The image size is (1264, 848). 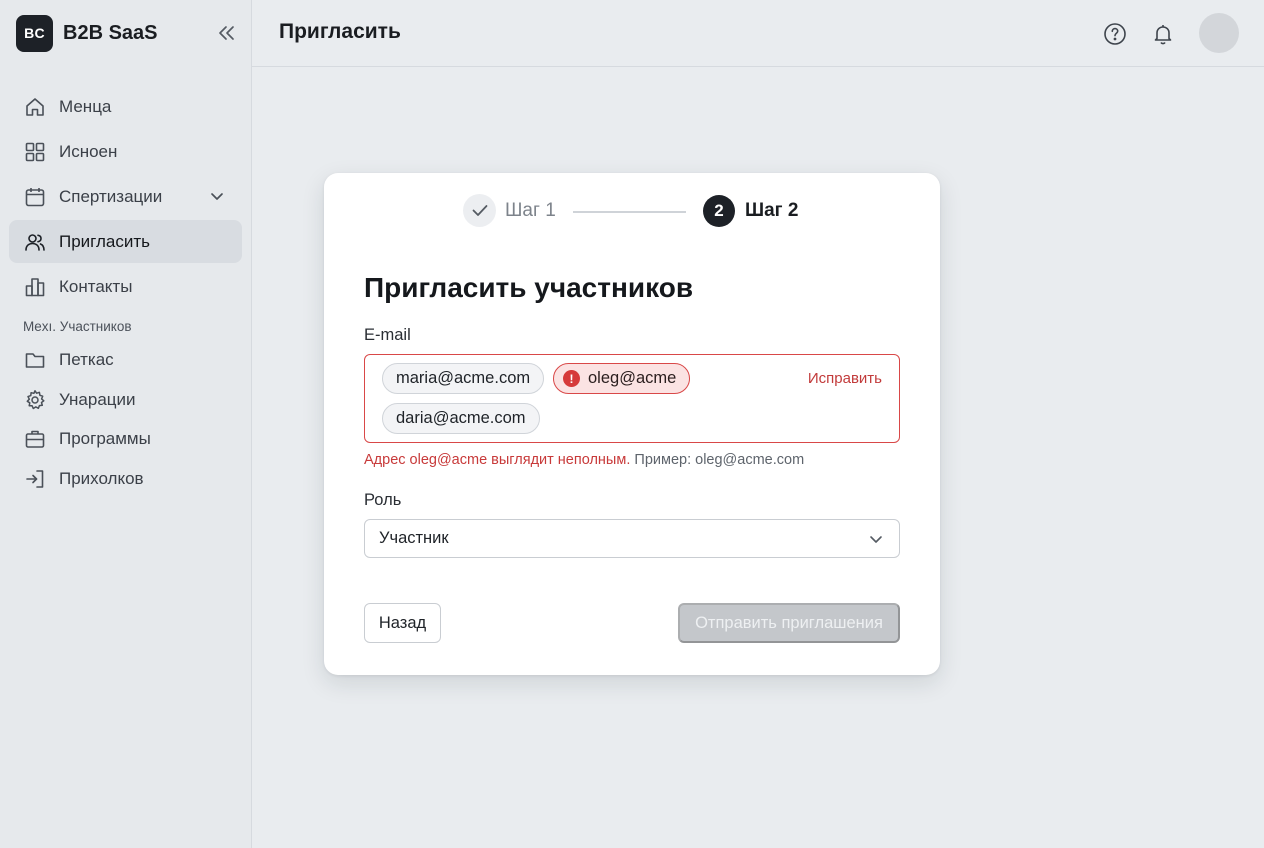 I want to click on sidebar-item-invite: Пригласить, so click(x=125, y=241).